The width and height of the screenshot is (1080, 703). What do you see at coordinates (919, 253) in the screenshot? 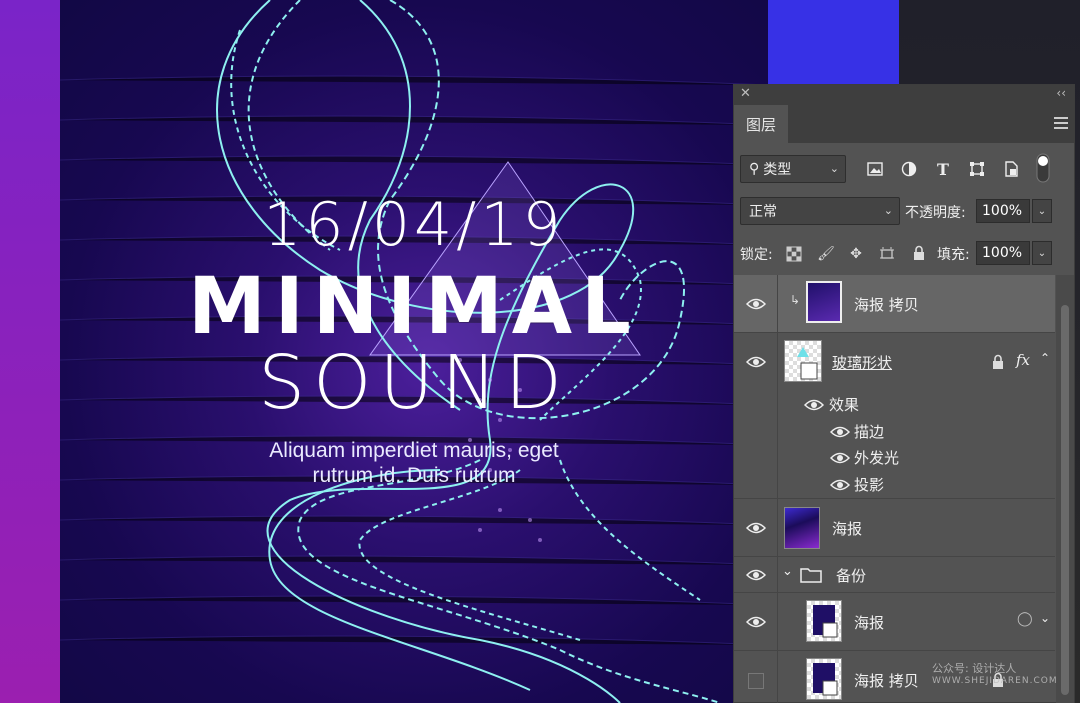
I see `lock-all-icon` at bounding box center [919, 253].